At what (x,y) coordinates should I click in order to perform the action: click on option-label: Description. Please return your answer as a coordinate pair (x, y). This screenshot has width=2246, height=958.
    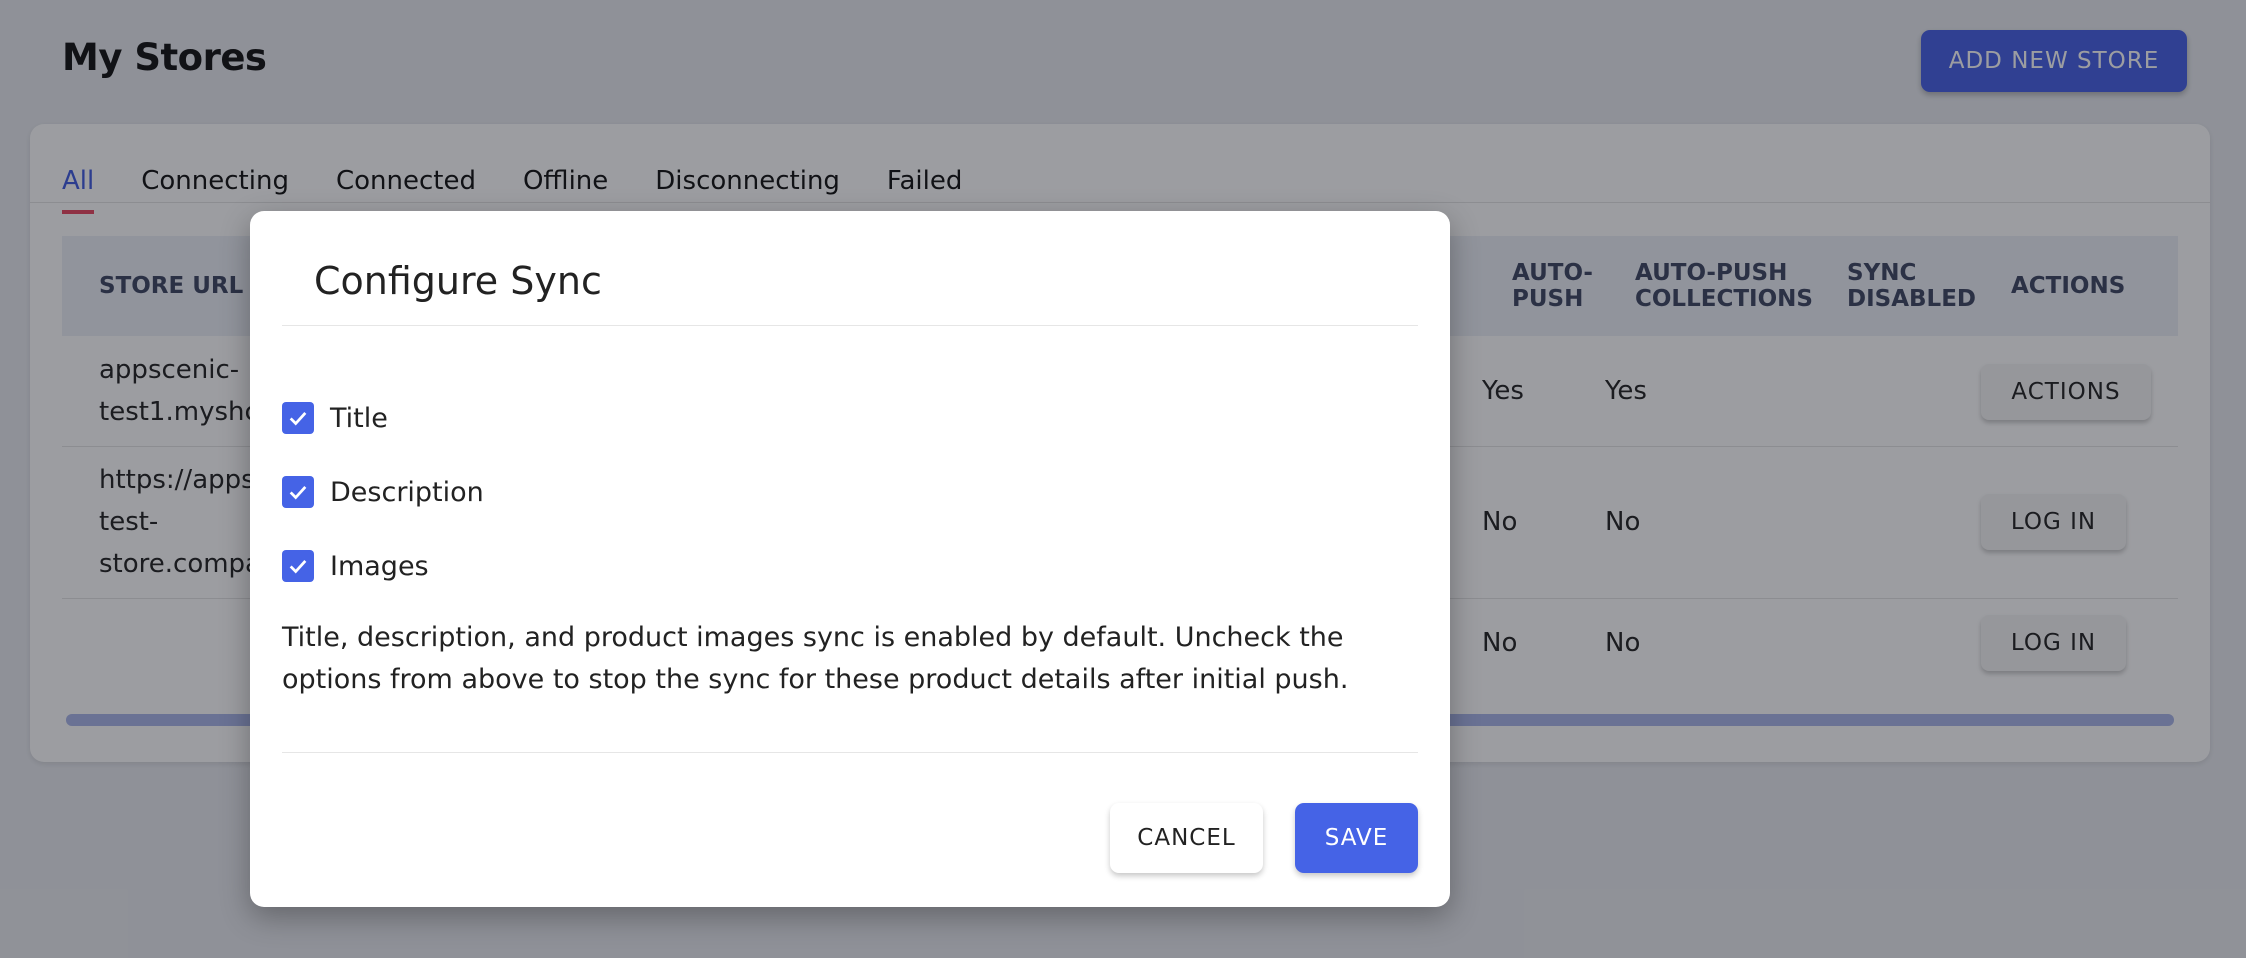
    Looking at the image, I should click on (407, 492).